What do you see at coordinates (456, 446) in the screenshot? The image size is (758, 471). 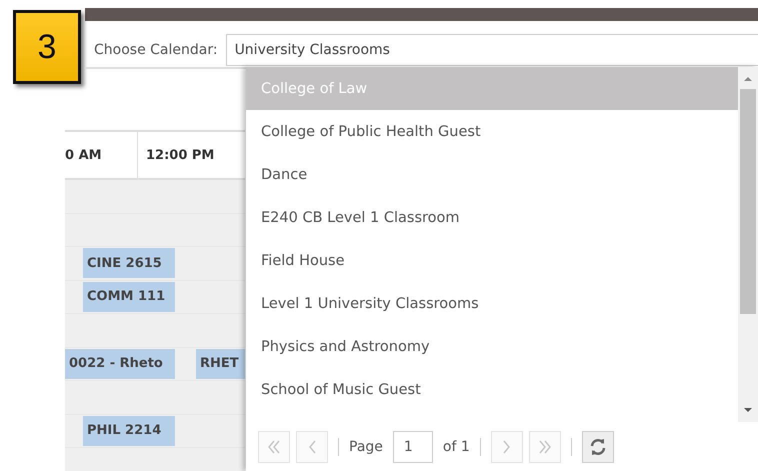 I see `page-total: of 1` at bounding box center [456, 446].